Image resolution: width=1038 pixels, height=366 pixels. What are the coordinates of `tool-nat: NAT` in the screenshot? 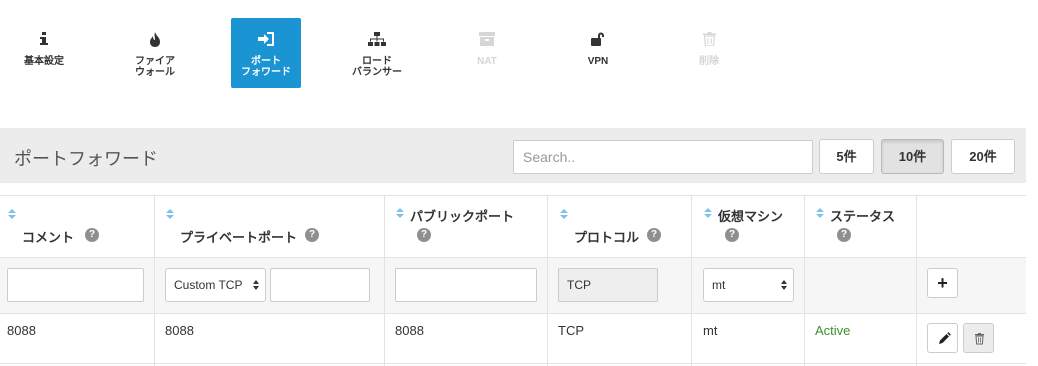 It's located at (487, 53).